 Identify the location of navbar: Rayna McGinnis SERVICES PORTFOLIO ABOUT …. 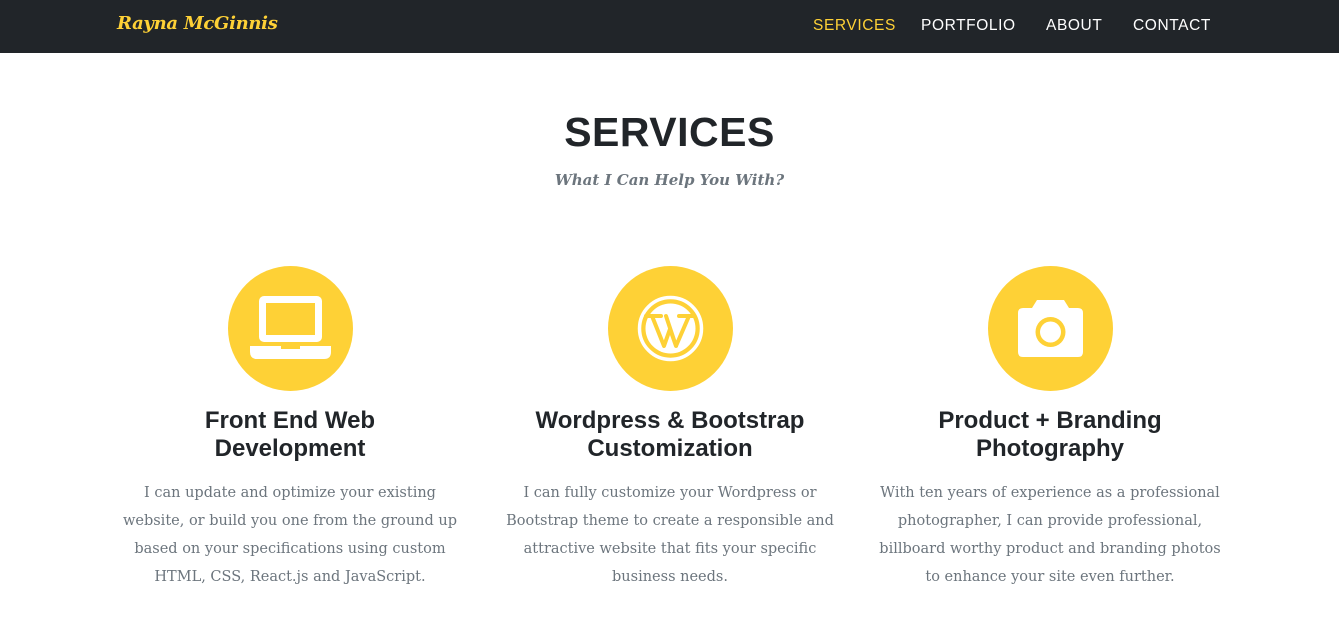
(669, 26).